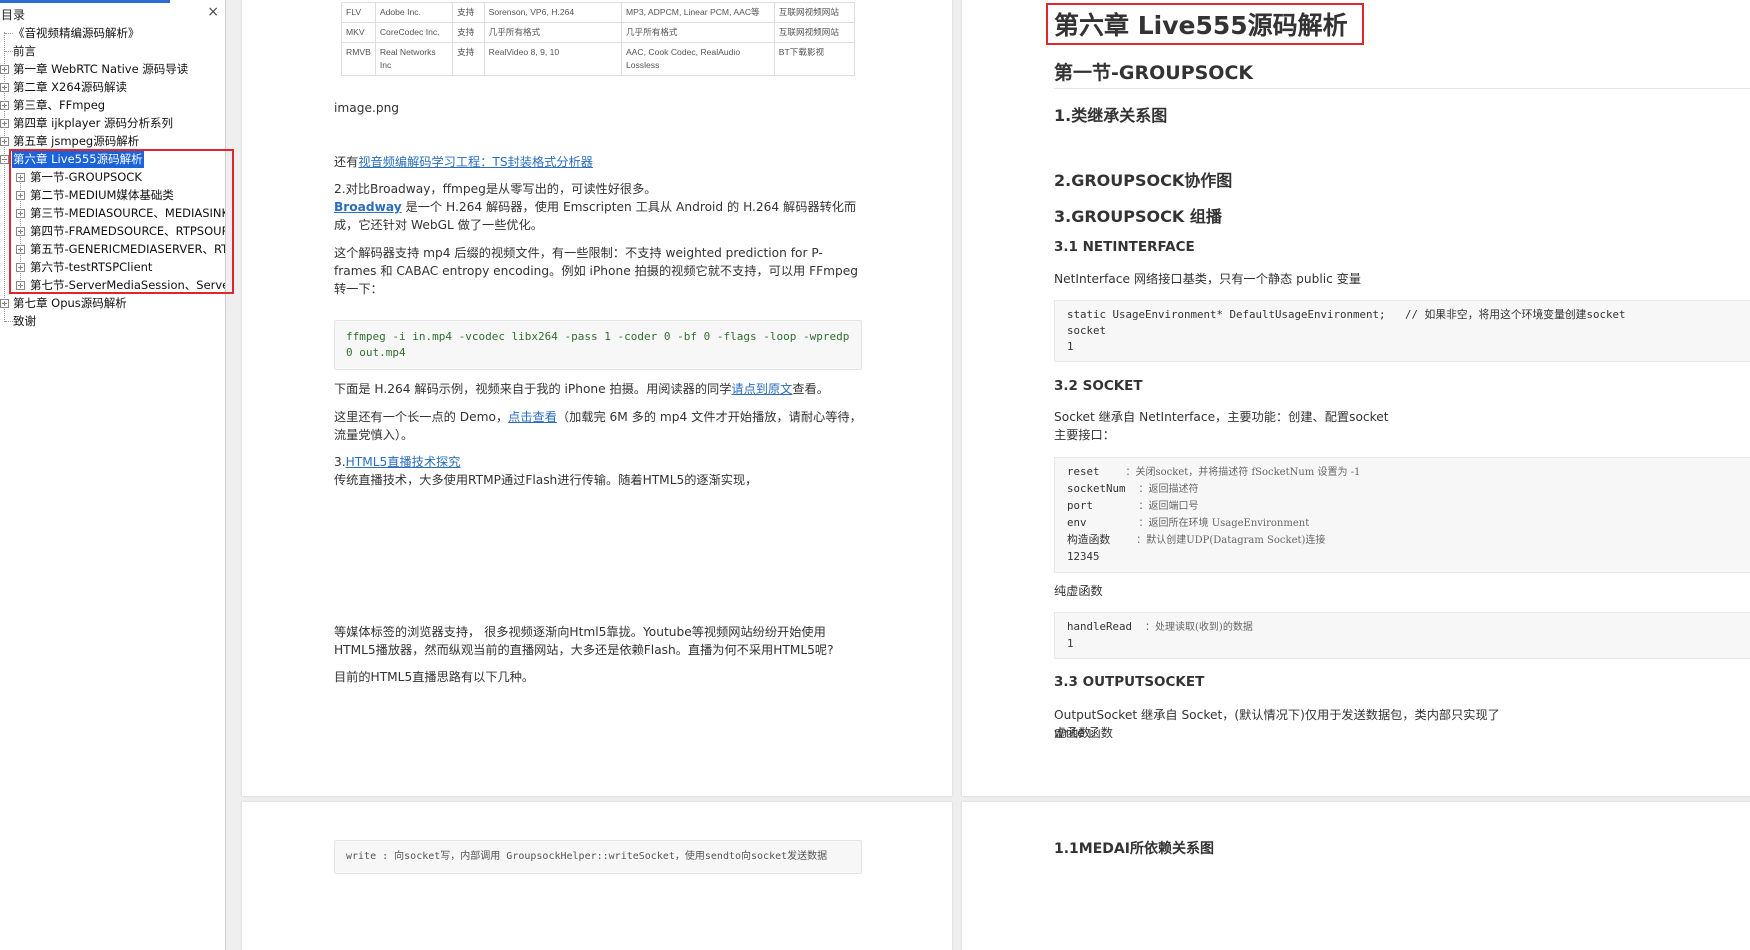 The width and height of the screenshot is (1750, 950). Describe the element at coordinates (127, 249) in the screenshot. I see `toc-item-label: 第五节-GENERICMEDIASERVER、RTSF` at that location.